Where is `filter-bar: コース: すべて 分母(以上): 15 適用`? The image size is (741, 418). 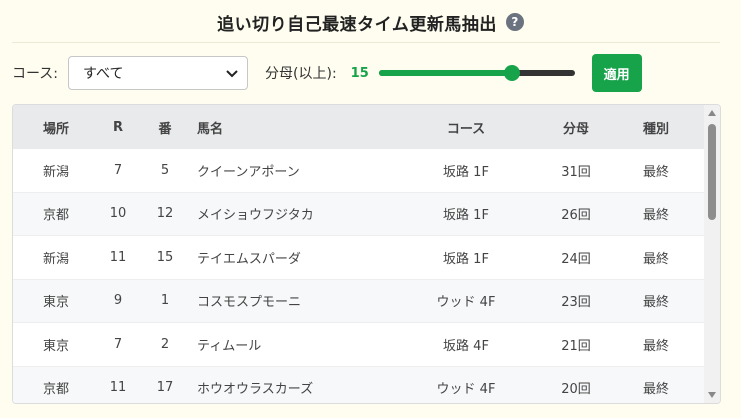
filter-bar: コース: すべて 分母(以上): 15 適用 is located at coordinates (327, 73).